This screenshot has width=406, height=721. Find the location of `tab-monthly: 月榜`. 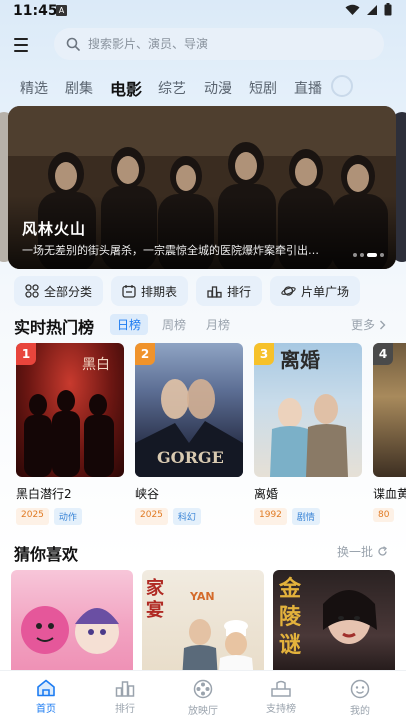

tab-monthly: 月榜 is located at coordinates (218, 324).